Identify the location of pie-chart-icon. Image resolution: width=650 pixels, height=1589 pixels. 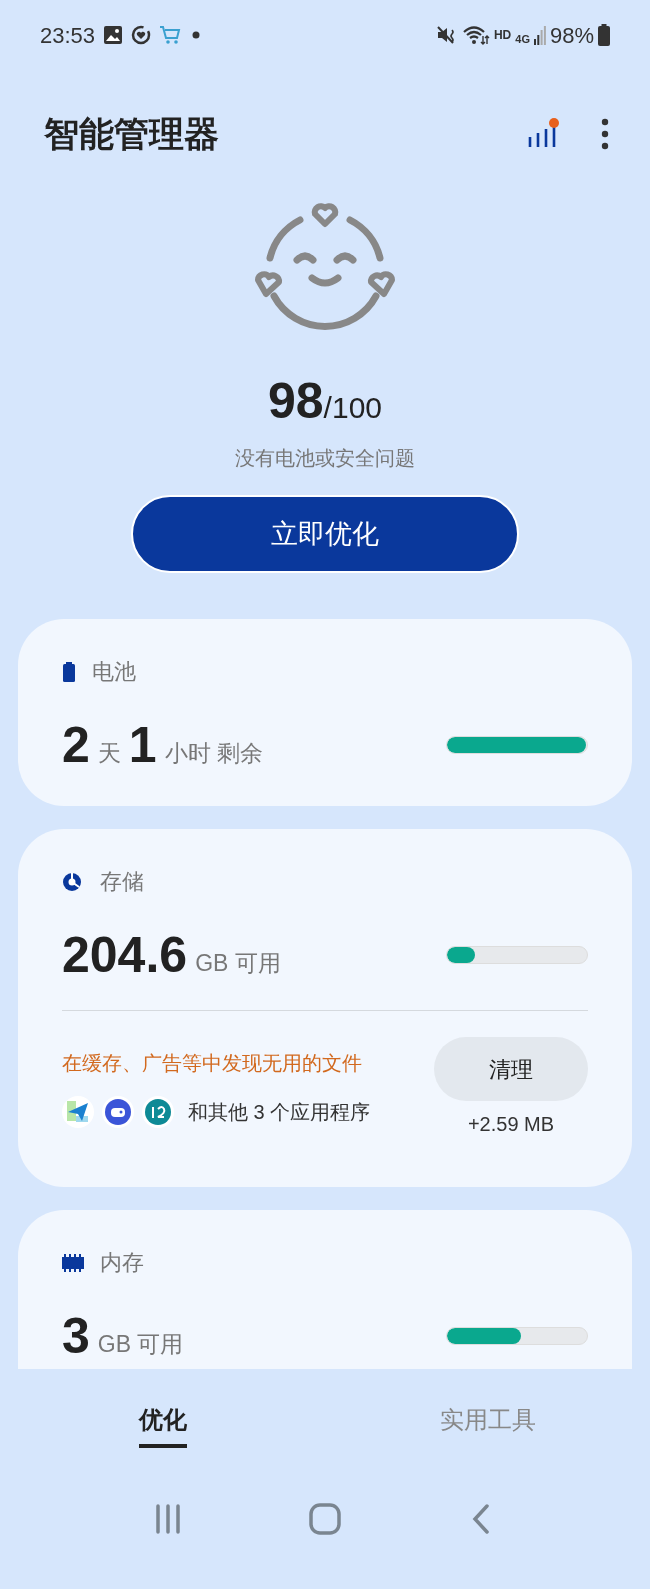
(73, 881).